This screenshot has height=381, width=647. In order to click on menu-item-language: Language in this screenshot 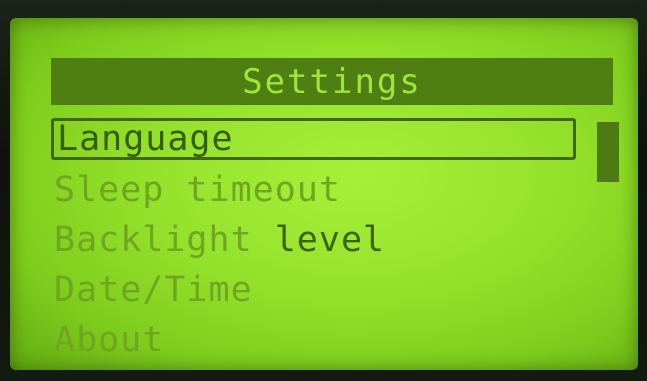, I will do `click(313, 139)`.